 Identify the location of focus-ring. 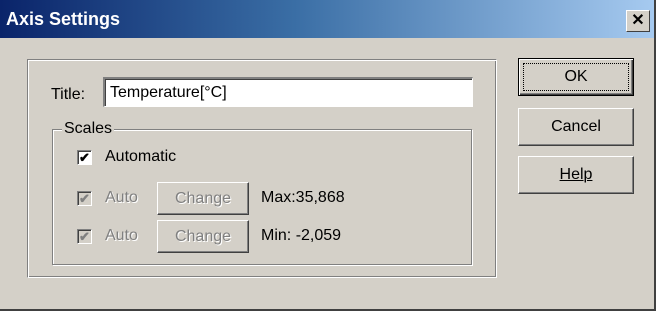
(576, 77).